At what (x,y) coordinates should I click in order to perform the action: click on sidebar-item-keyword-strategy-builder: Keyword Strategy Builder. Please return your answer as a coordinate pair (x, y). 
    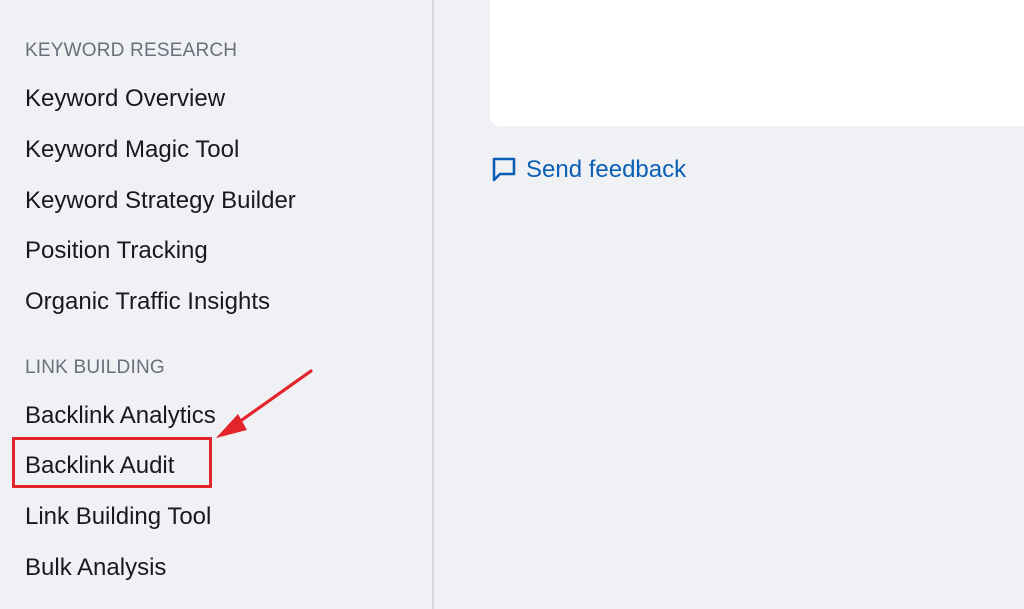
    Looking at the image, I should click on (160, 201).